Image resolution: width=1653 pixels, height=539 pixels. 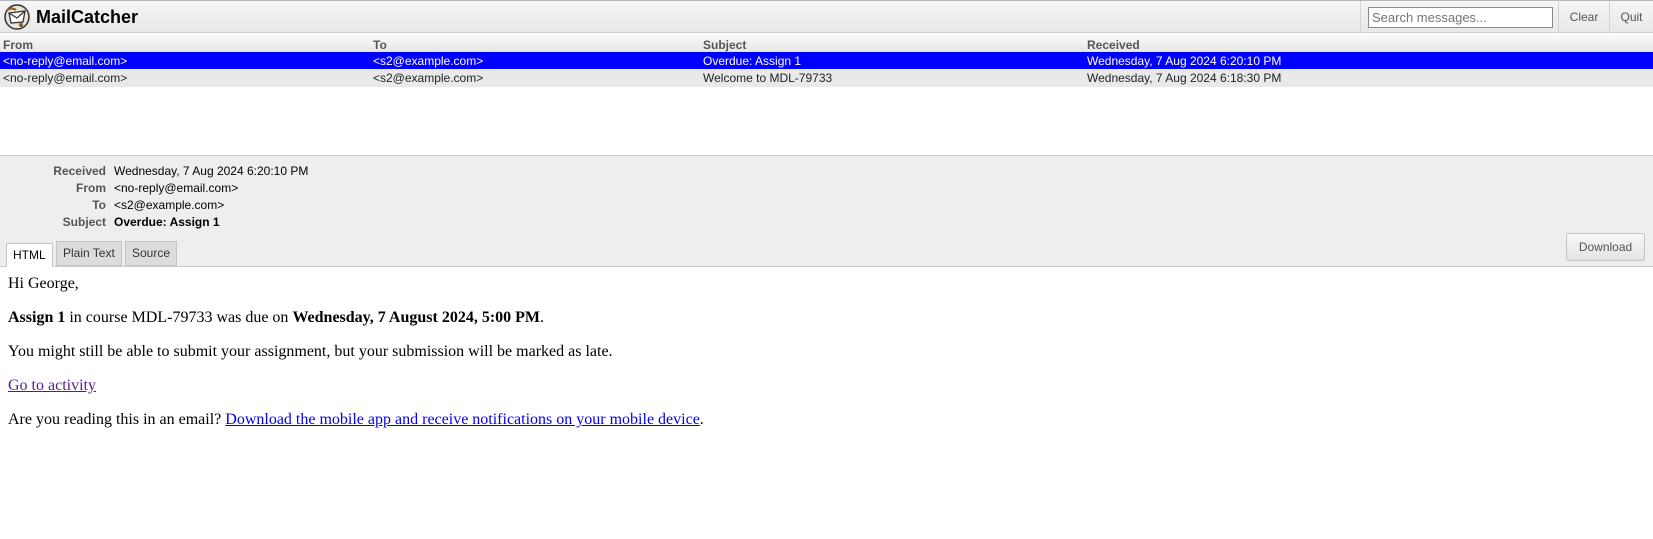 I want to click on column-header-received: Received, so click(x=1113, y=45).